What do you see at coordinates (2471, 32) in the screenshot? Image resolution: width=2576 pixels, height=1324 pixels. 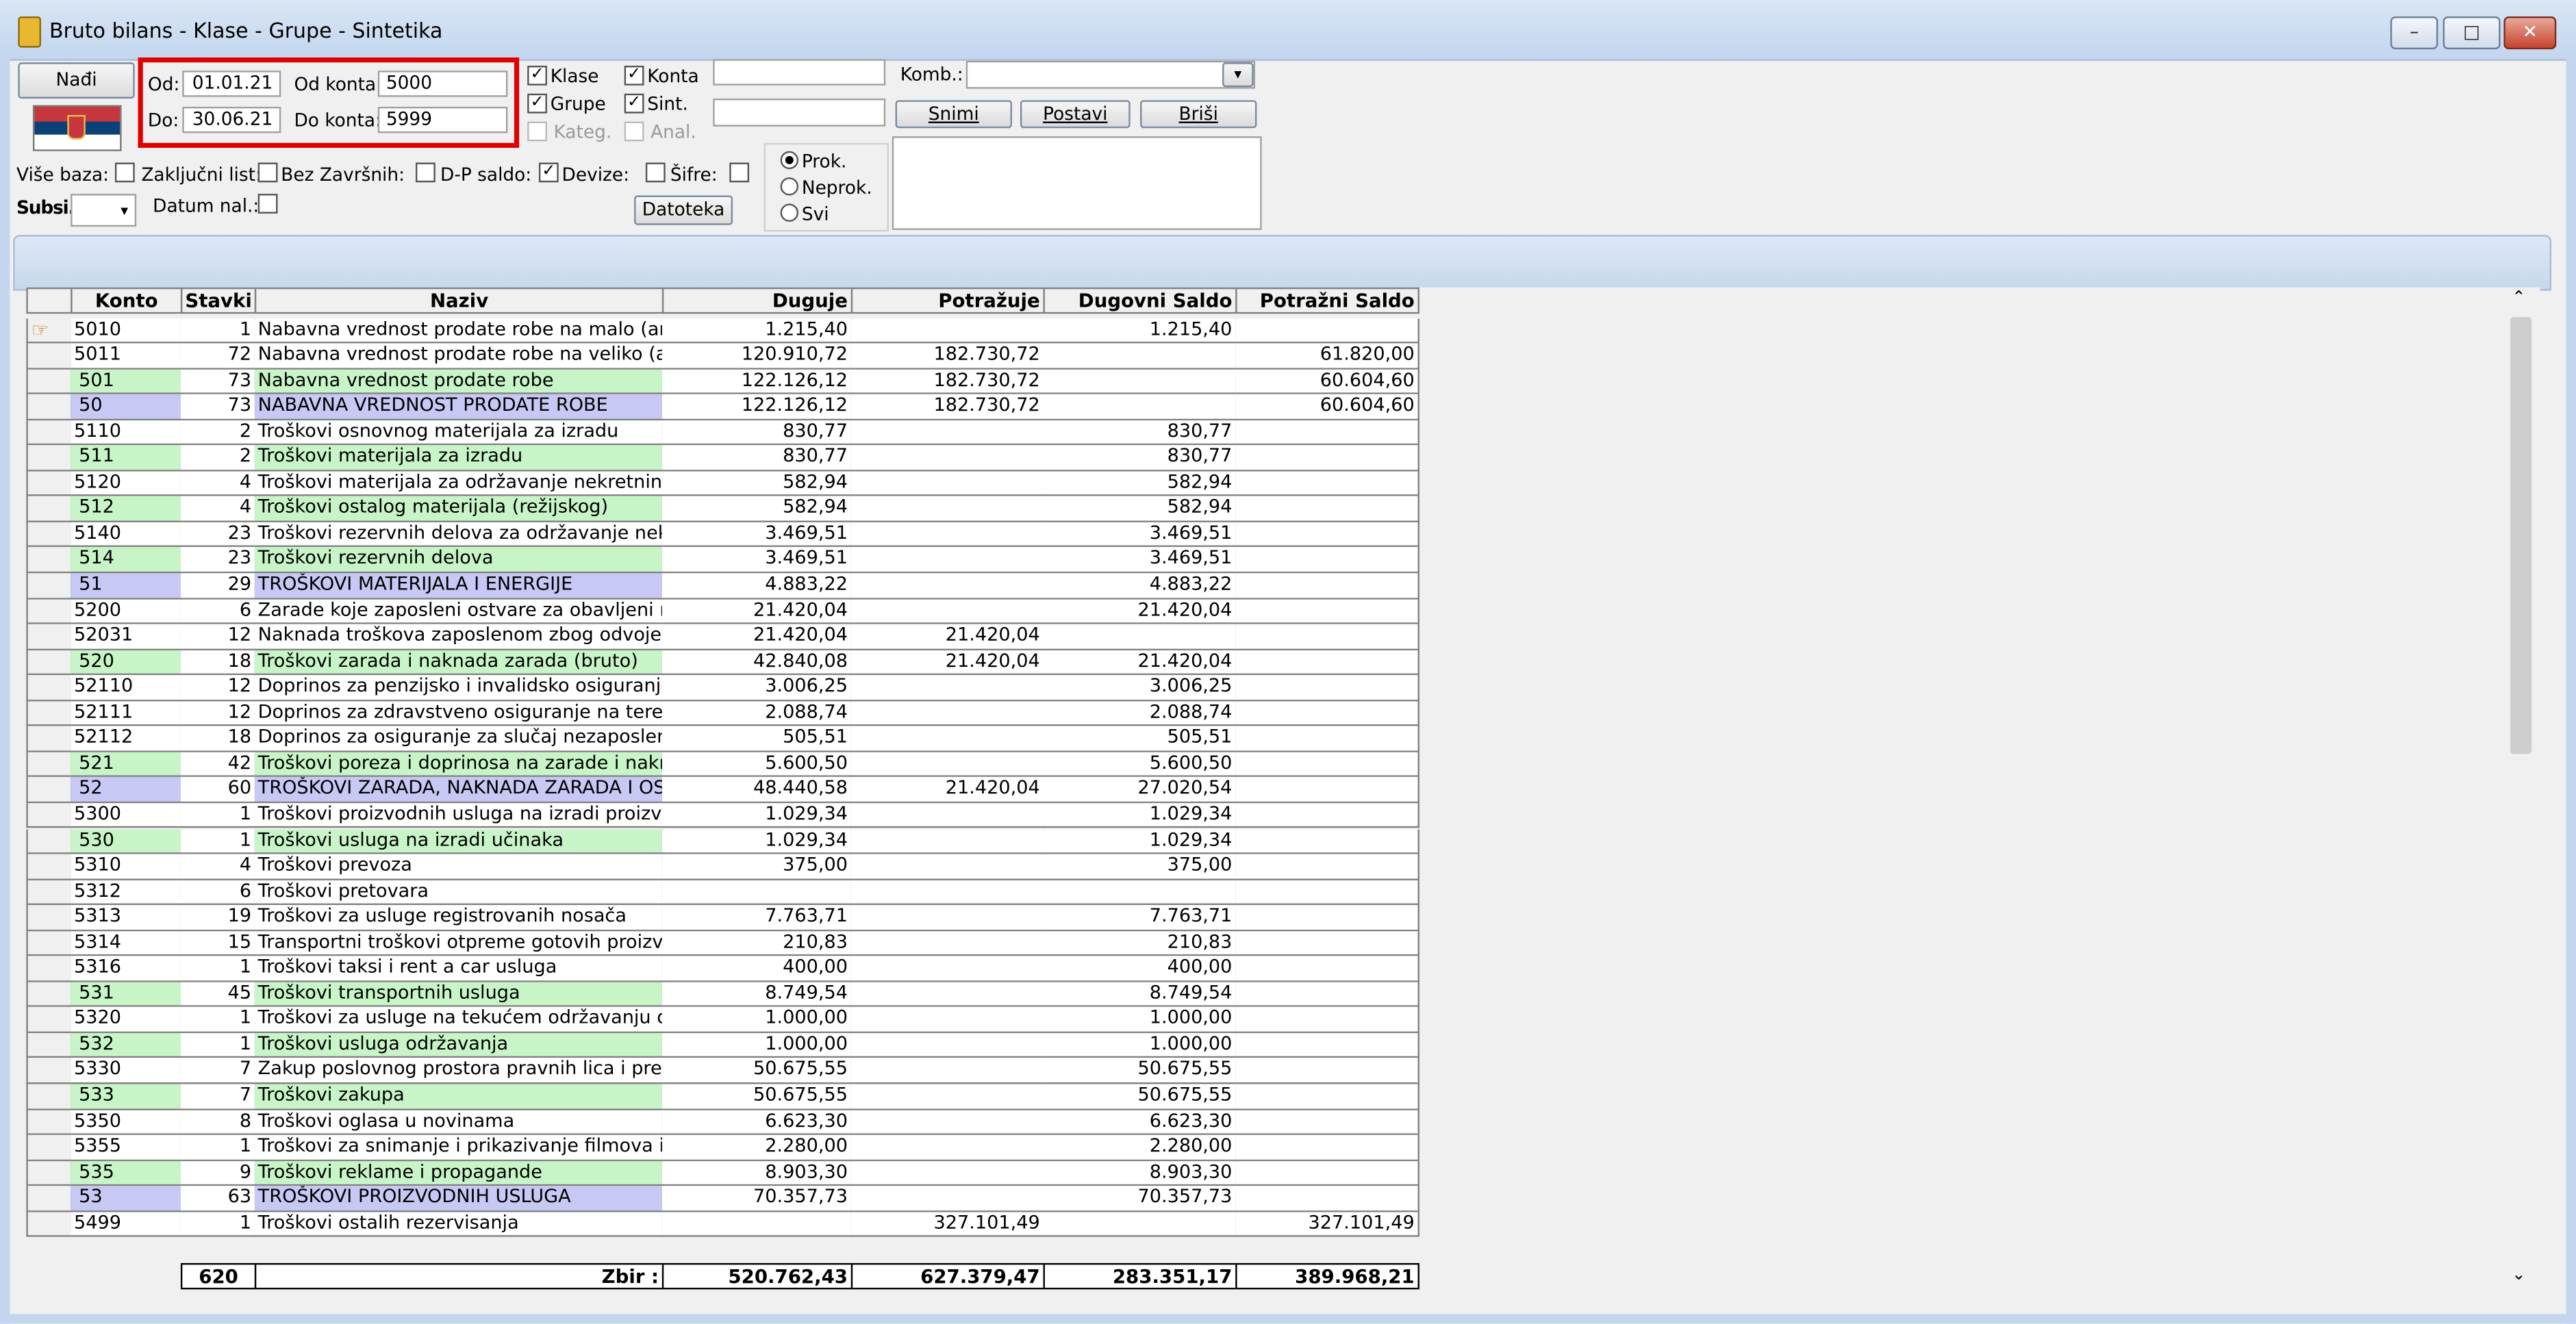 I see `maximize-button: □` at bounding box center [2471, 32].